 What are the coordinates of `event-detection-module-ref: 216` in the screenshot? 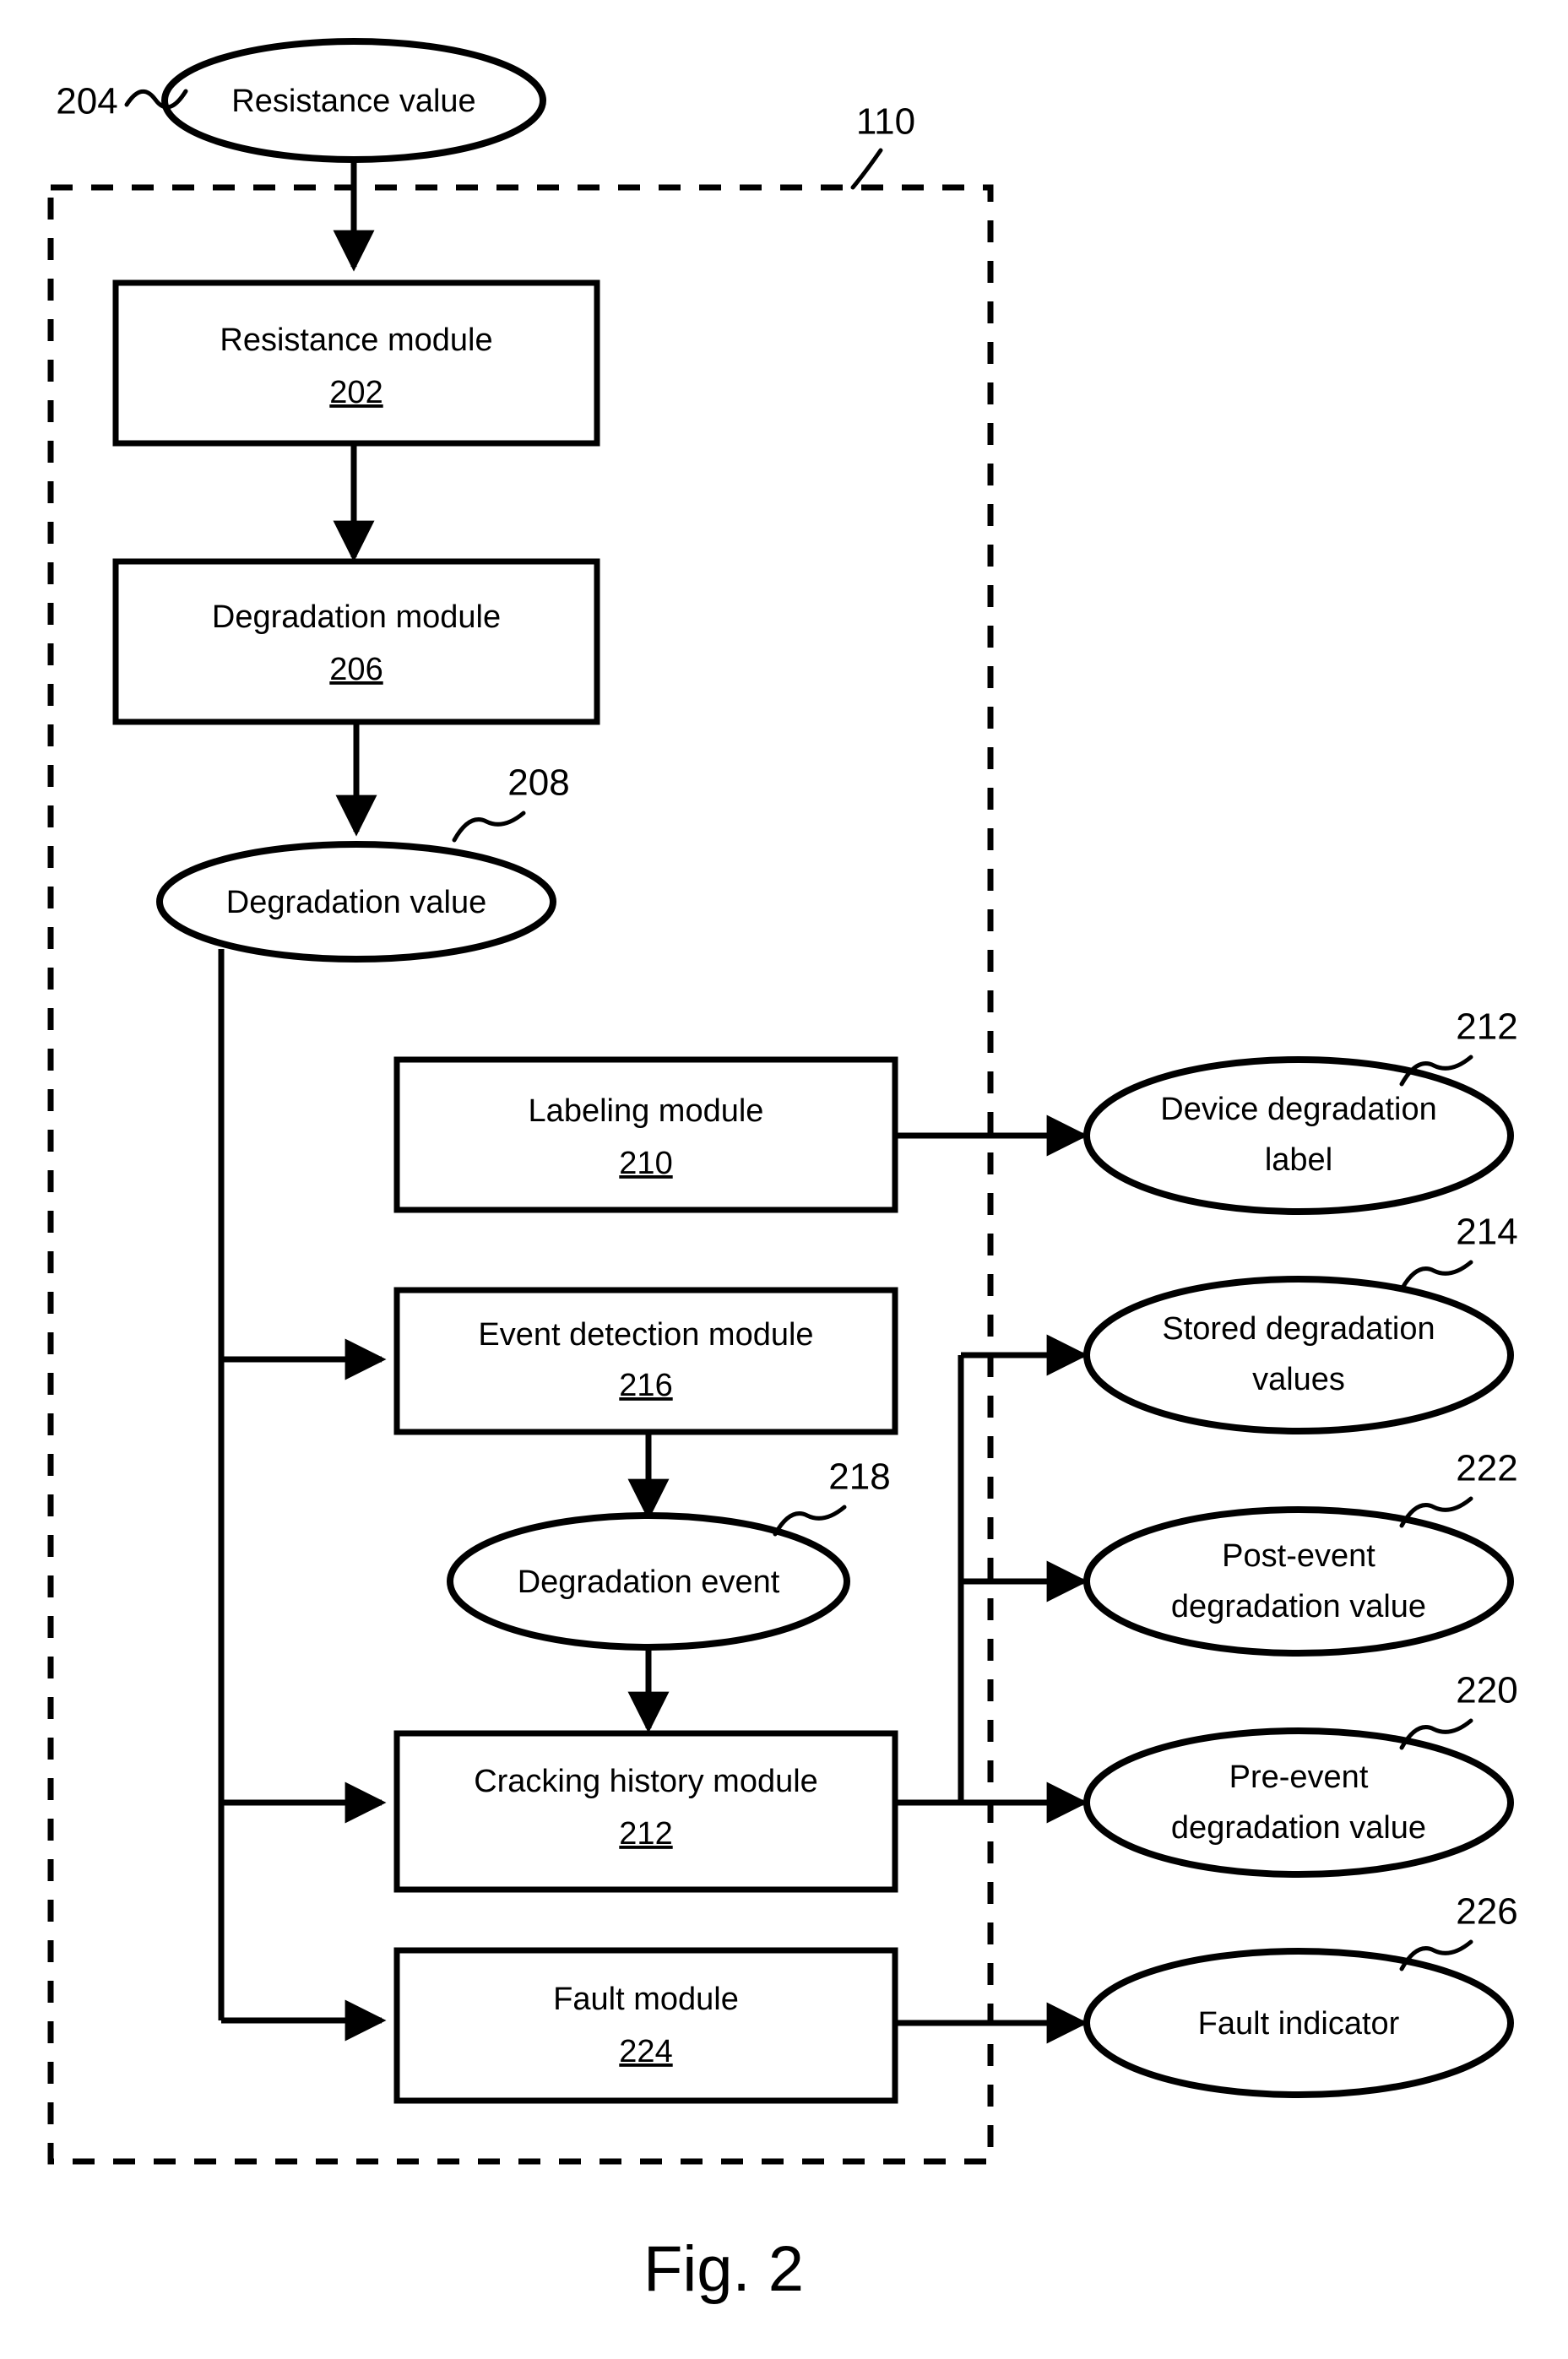 It's located at (645, 1385).